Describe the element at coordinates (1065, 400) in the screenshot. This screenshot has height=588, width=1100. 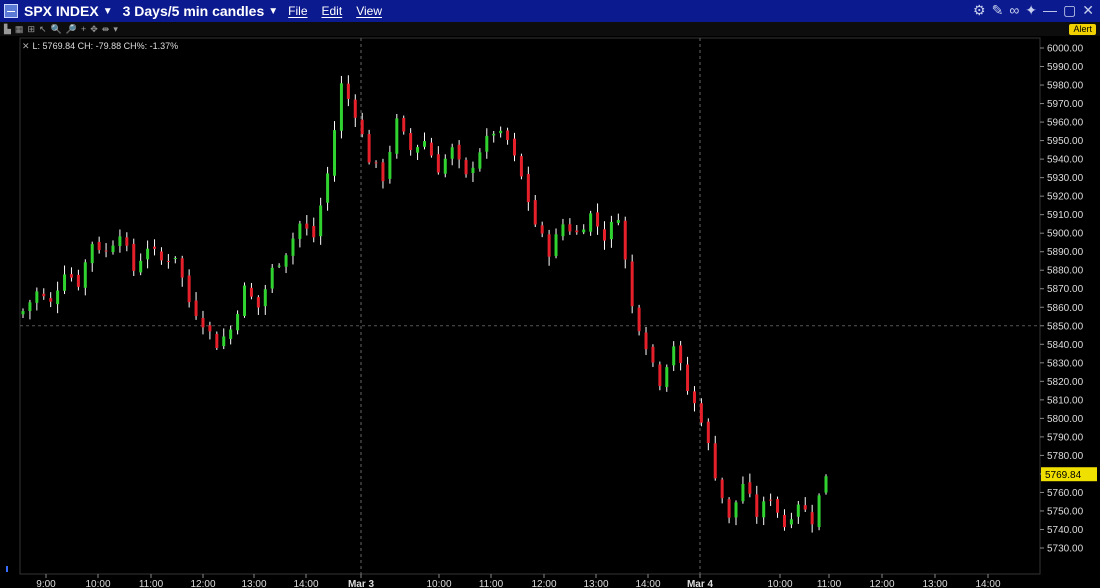
I see `y-tick-label: 5810.00` at that location.